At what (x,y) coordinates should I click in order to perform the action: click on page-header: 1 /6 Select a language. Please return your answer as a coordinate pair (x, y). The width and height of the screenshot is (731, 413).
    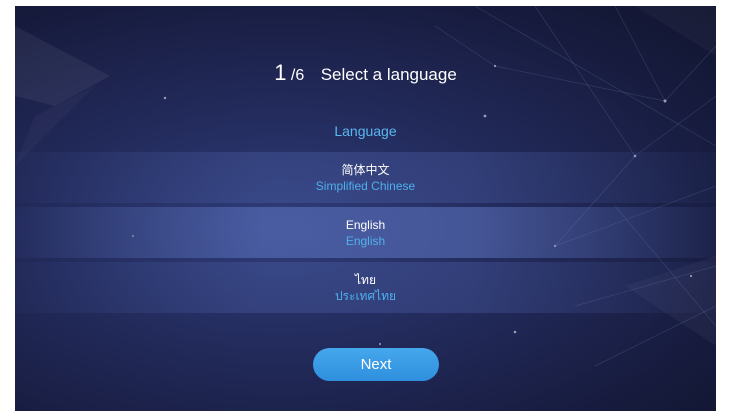
    Looking at the image, I should click on (365, 73).